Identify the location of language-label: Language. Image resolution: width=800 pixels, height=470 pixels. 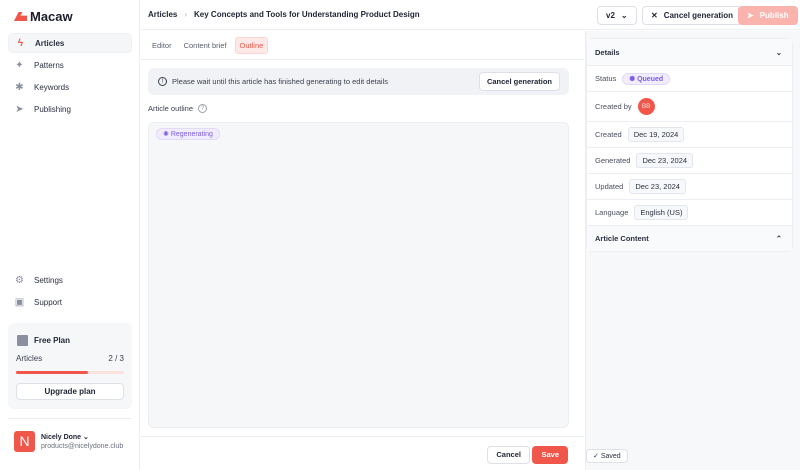
(612, 212).